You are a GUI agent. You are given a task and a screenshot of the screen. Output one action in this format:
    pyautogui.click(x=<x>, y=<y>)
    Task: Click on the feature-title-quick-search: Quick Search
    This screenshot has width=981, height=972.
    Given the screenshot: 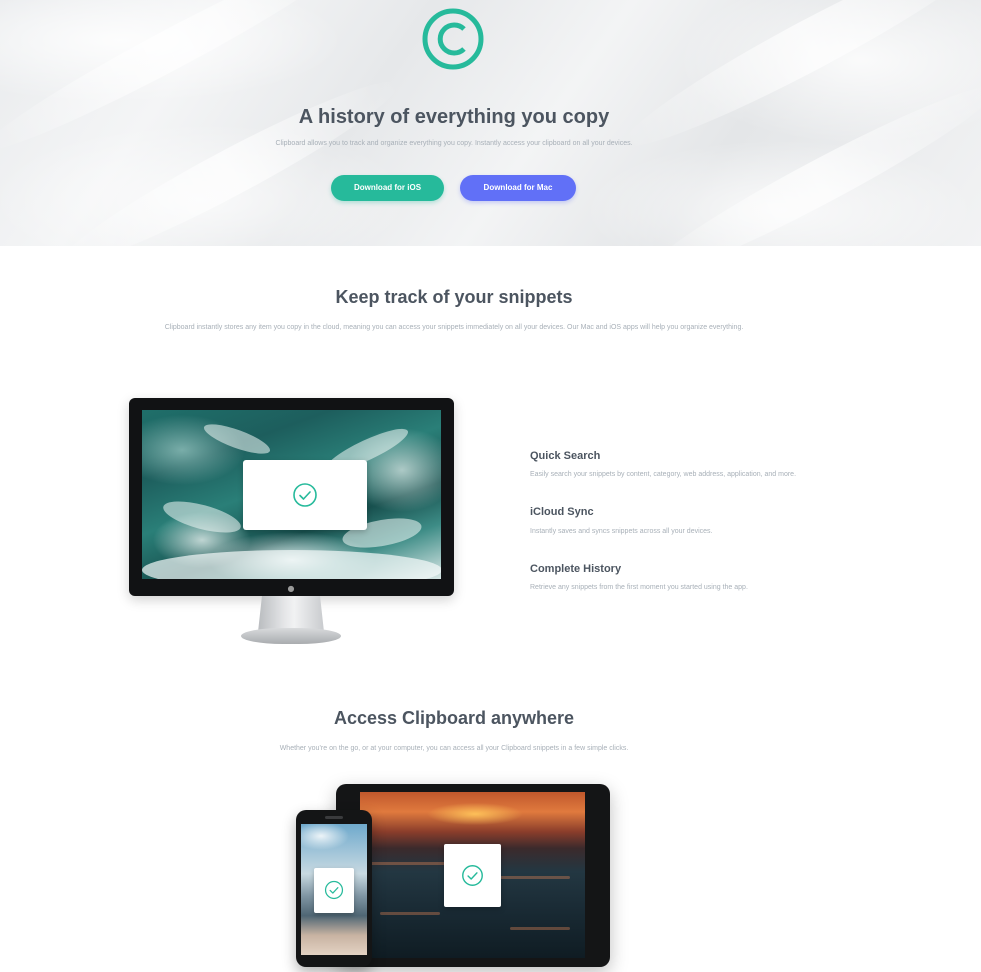 What is the action you would take?
    pyautogui.click(x=565, y=456)
    